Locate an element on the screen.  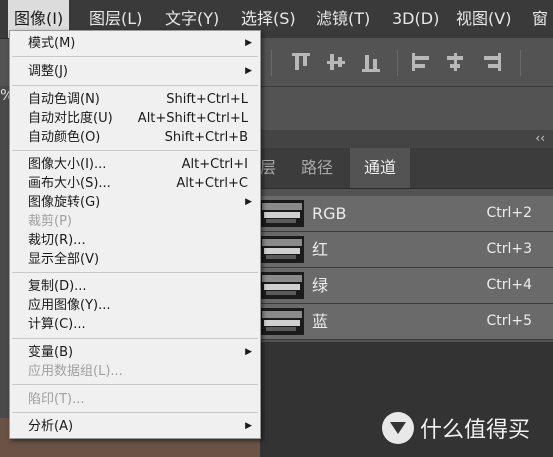
menu-item-label: 自动色调(N) is located at coordinates (64, 99).